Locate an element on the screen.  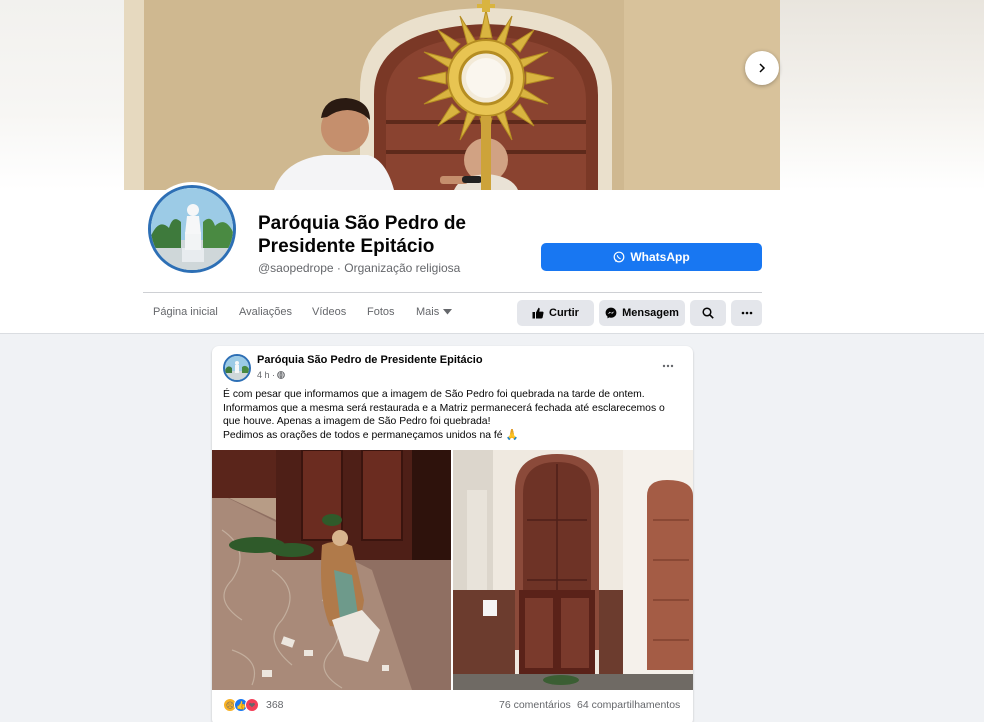
whatsapp-button-label: WhatsApp is located at coordinates (660, 257).